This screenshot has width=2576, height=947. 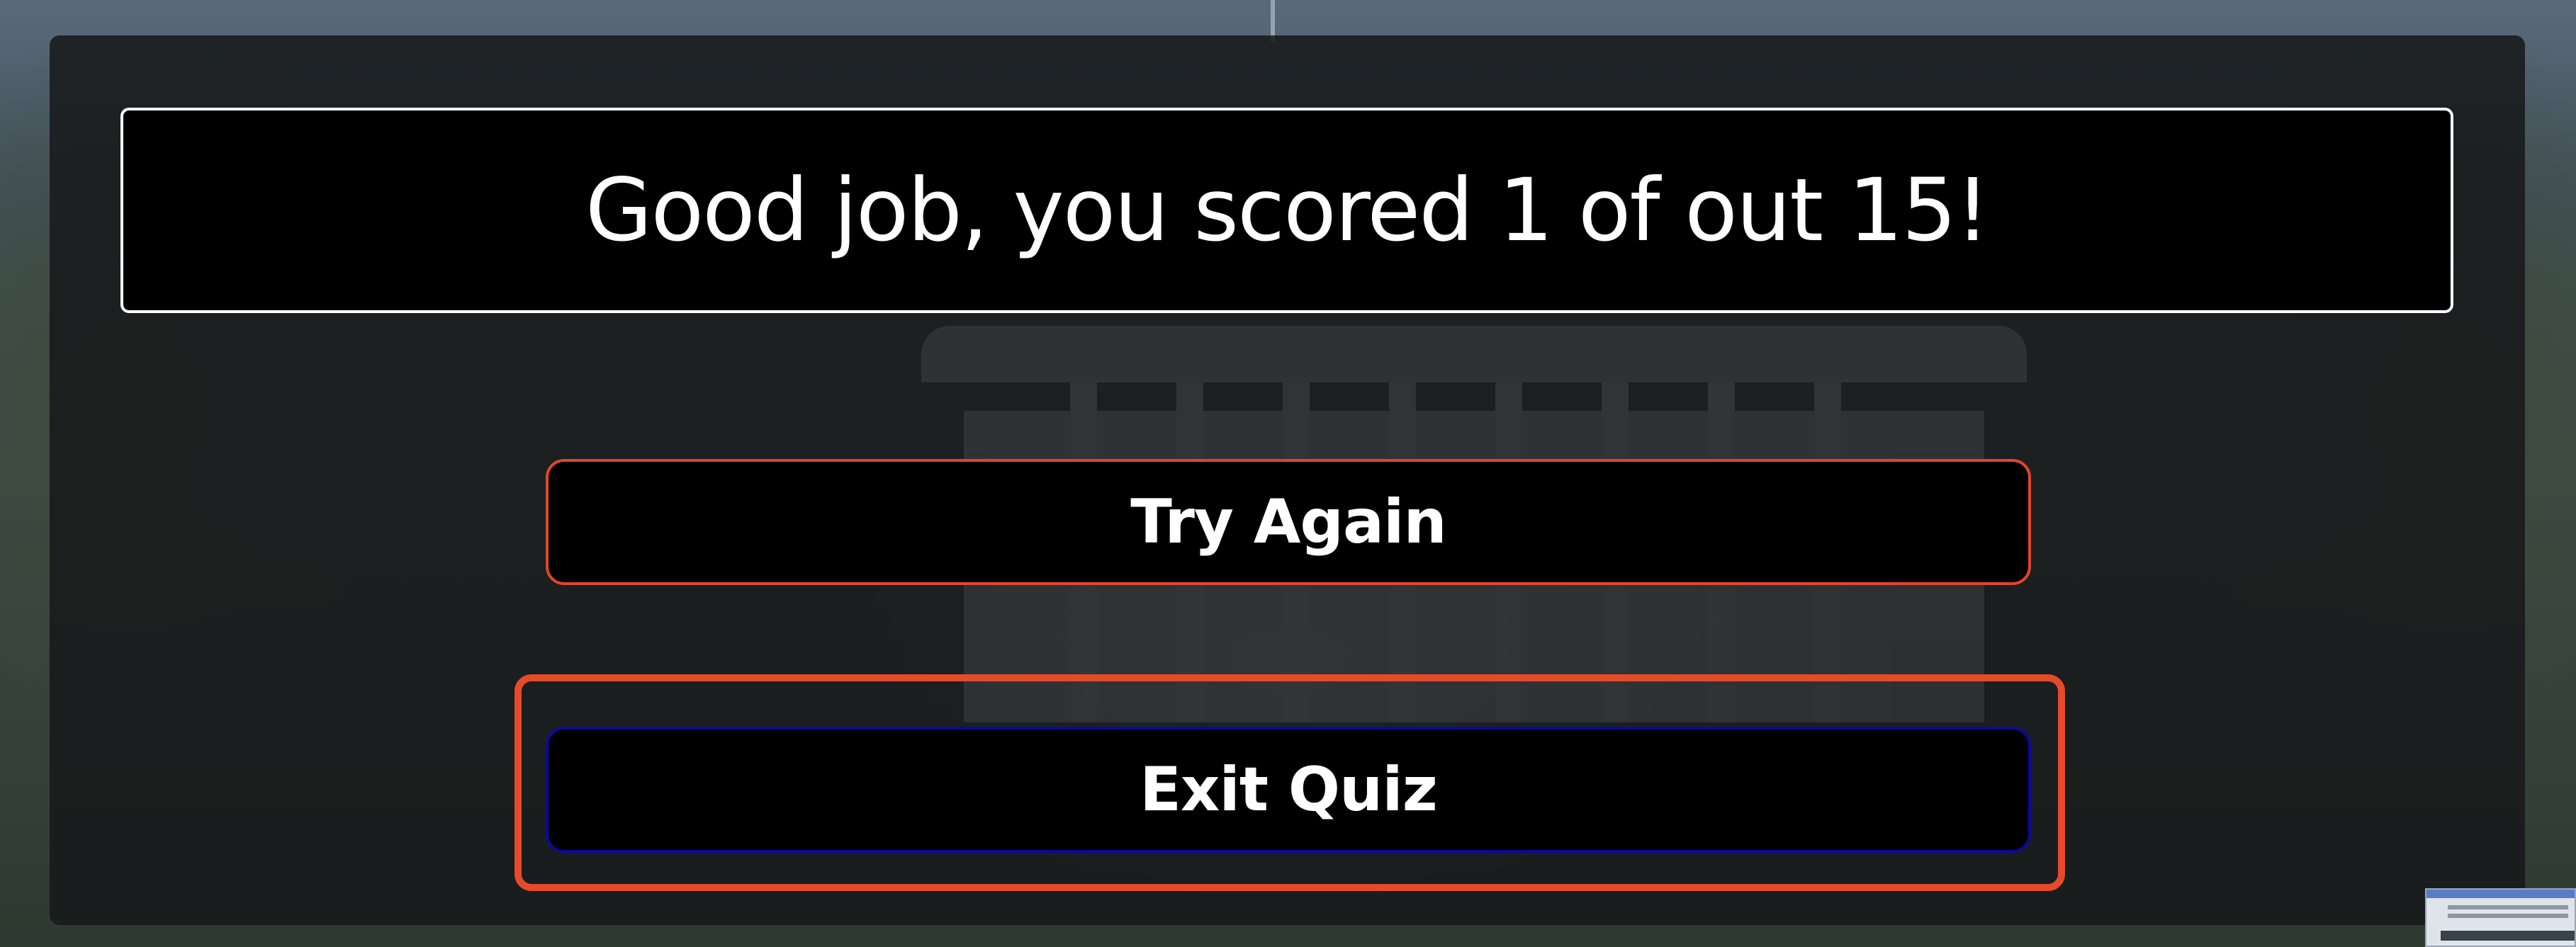 I want to click on exit-quiz-button: Exit Quiz, so click(x=1288, y=790).